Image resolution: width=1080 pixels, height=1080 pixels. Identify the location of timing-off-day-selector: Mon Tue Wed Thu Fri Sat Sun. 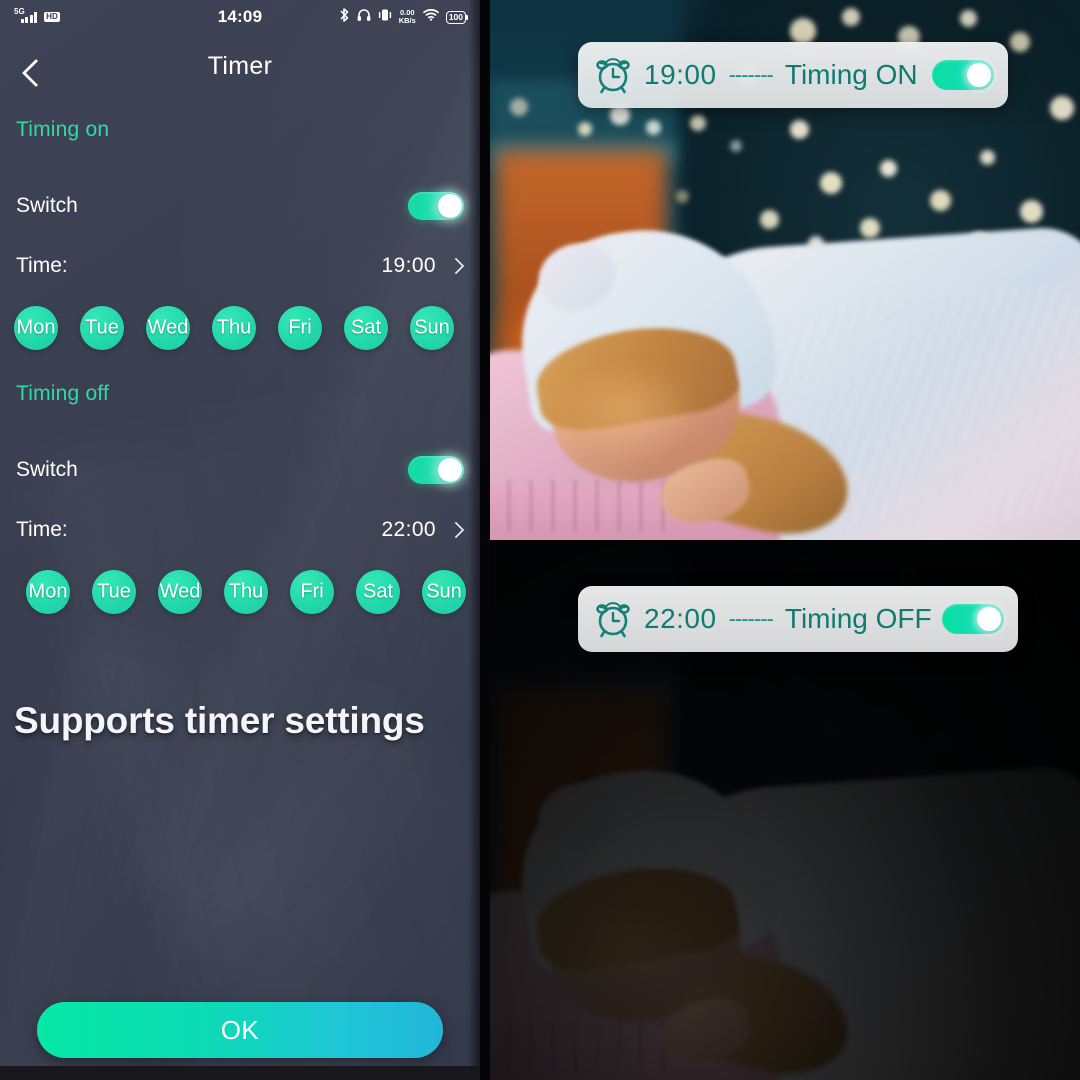
(240, 592).